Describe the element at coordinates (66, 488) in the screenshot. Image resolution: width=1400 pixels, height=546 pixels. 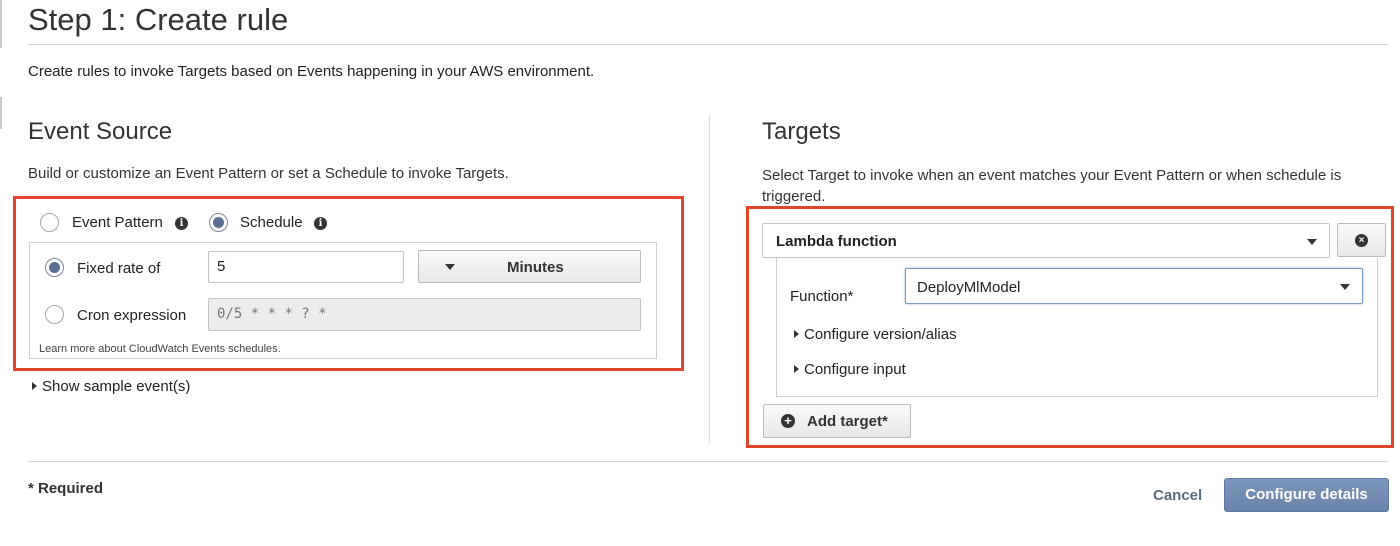
I see `required-note: * Required` at that location.